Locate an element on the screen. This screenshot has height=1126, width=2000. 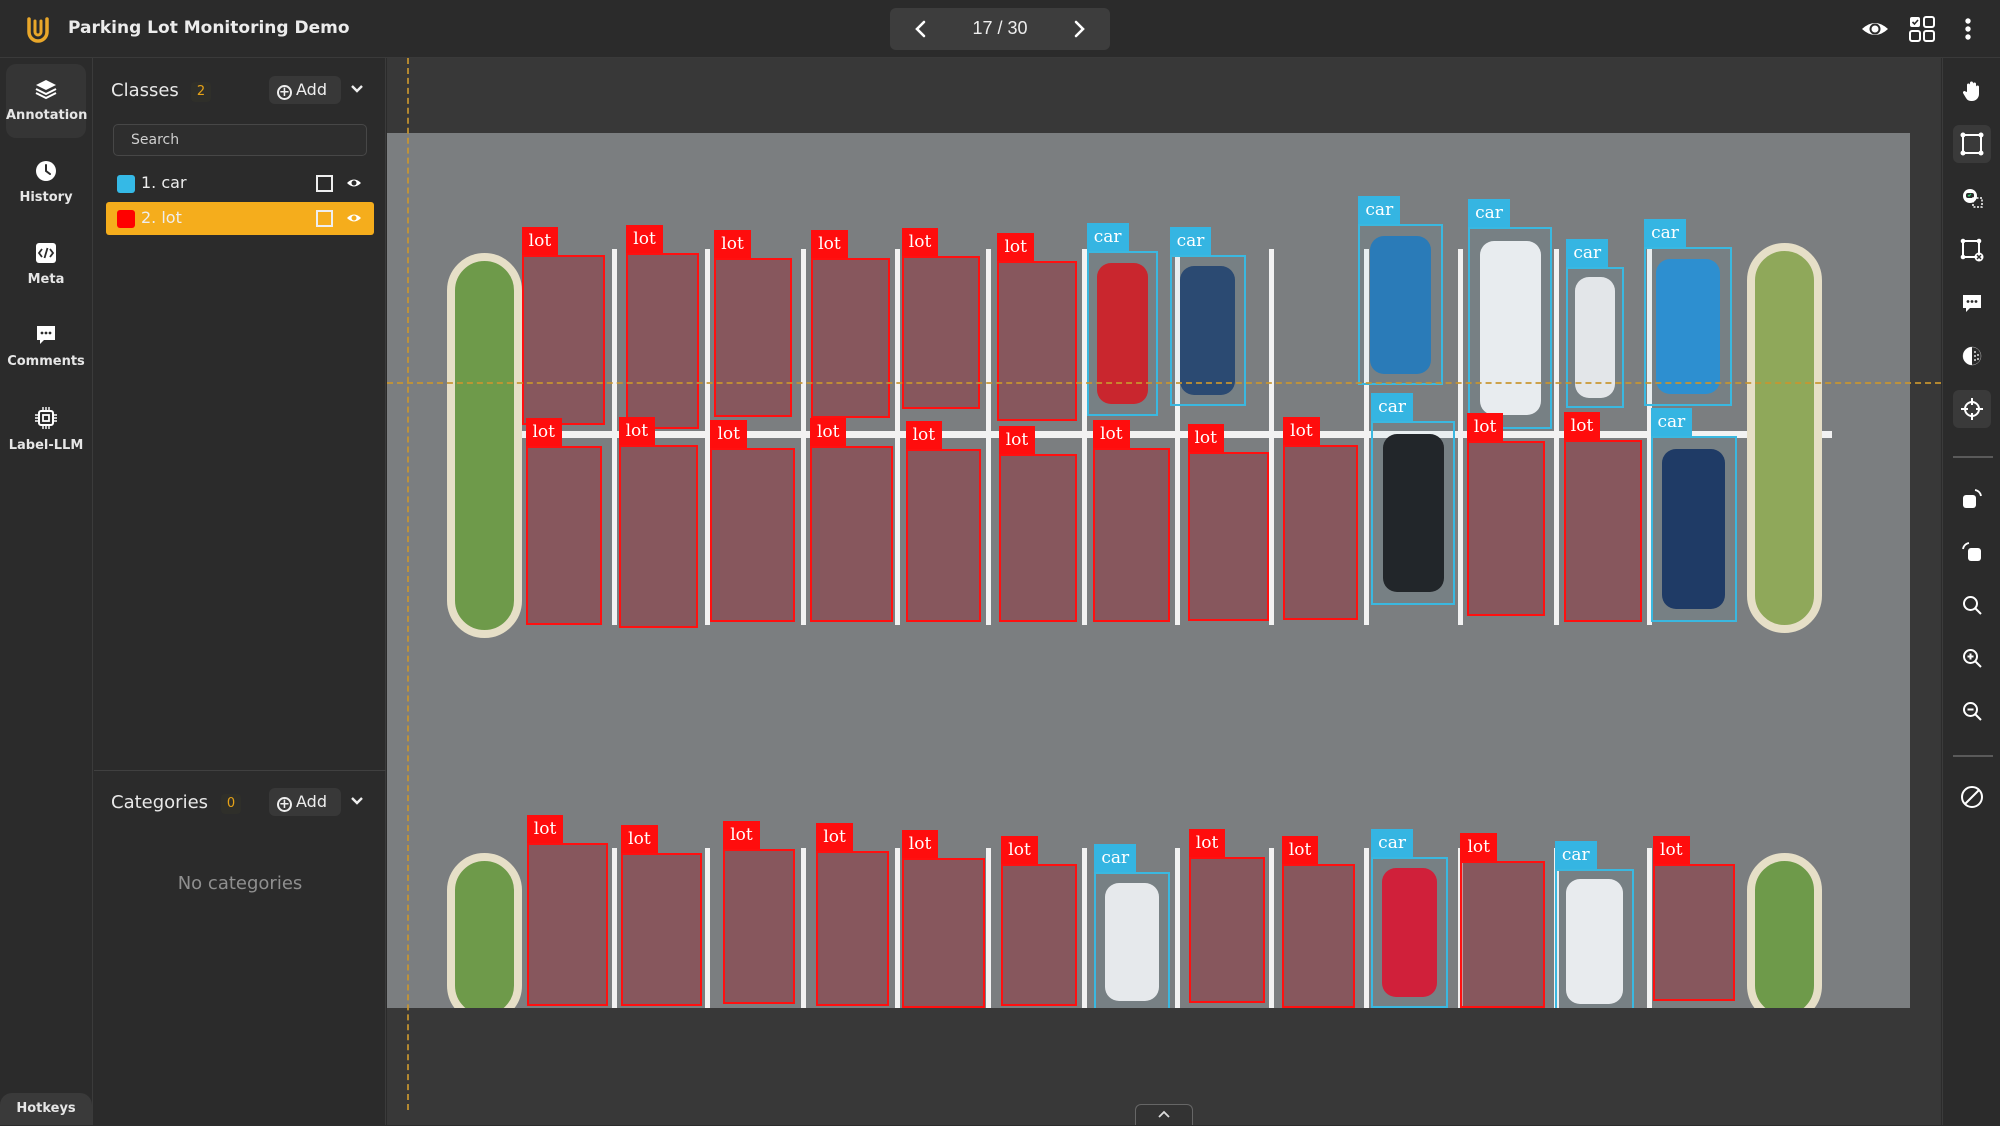
class-search-input is located at coordinates (240, 140).